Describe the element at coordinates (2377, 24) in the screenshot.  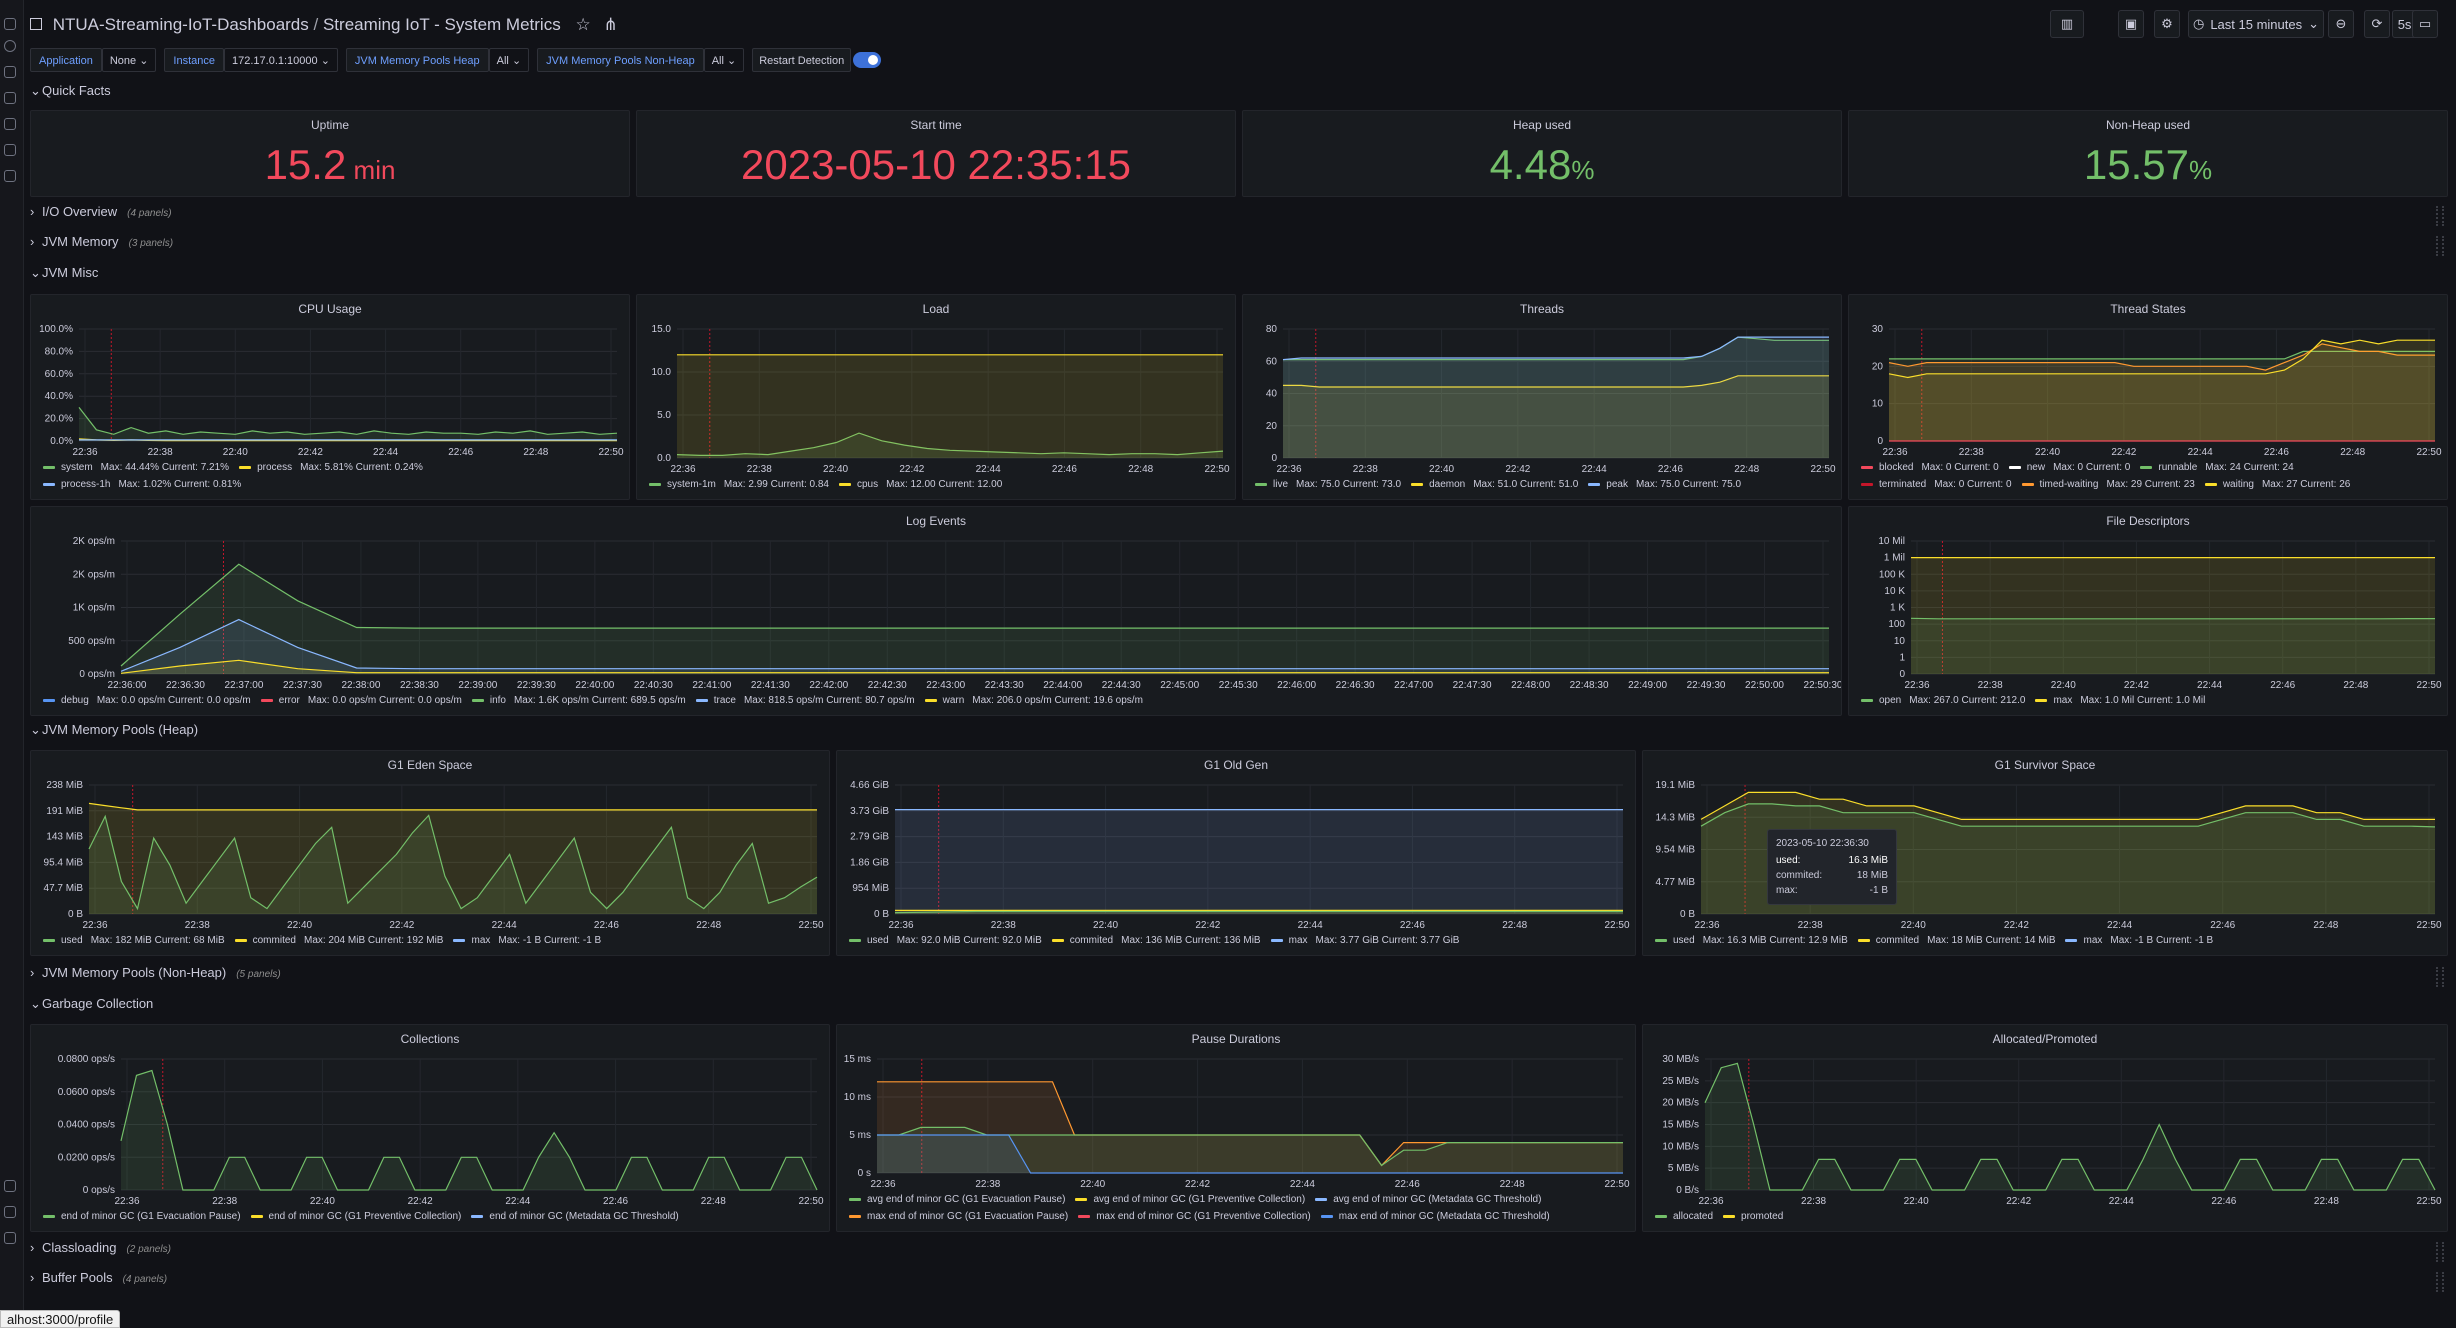
I see `refresh-button: ⟳` at that location.